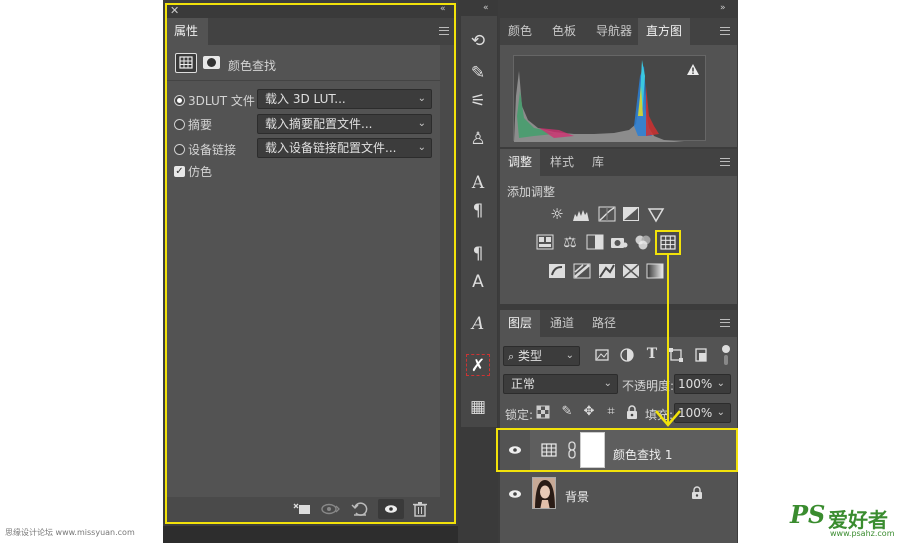 This screenshot has height=543, width=900. I want to click on tab-adjustments: 调整, so click(520, 162).